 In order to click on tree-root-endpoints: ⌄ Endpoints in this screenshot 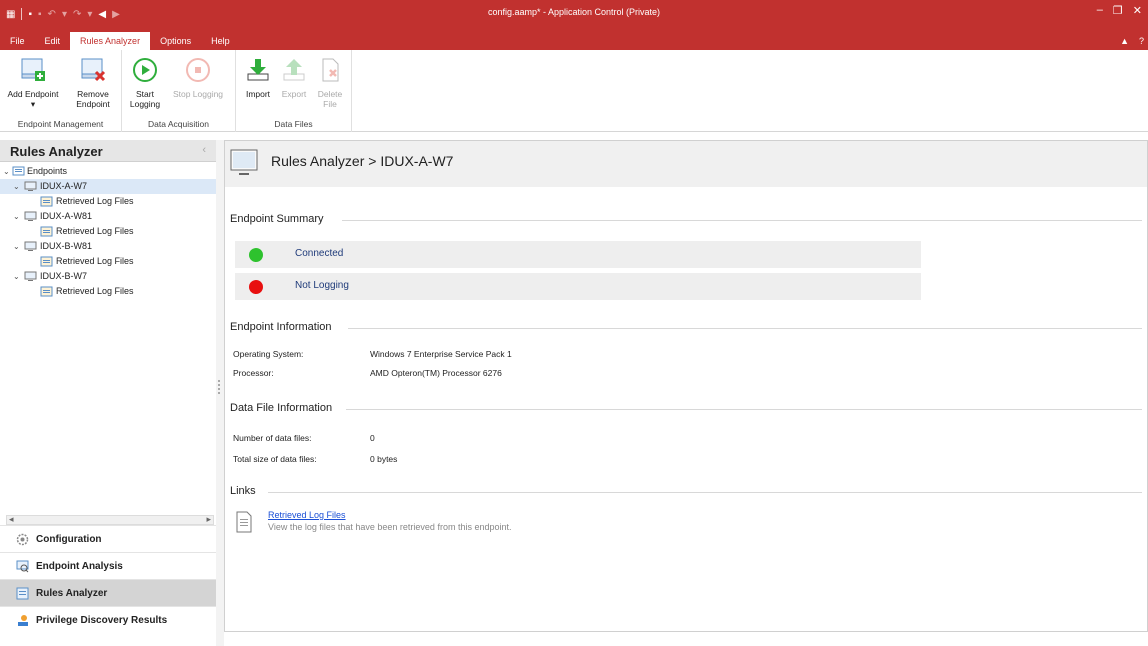, I will do `click(108, 171)`.